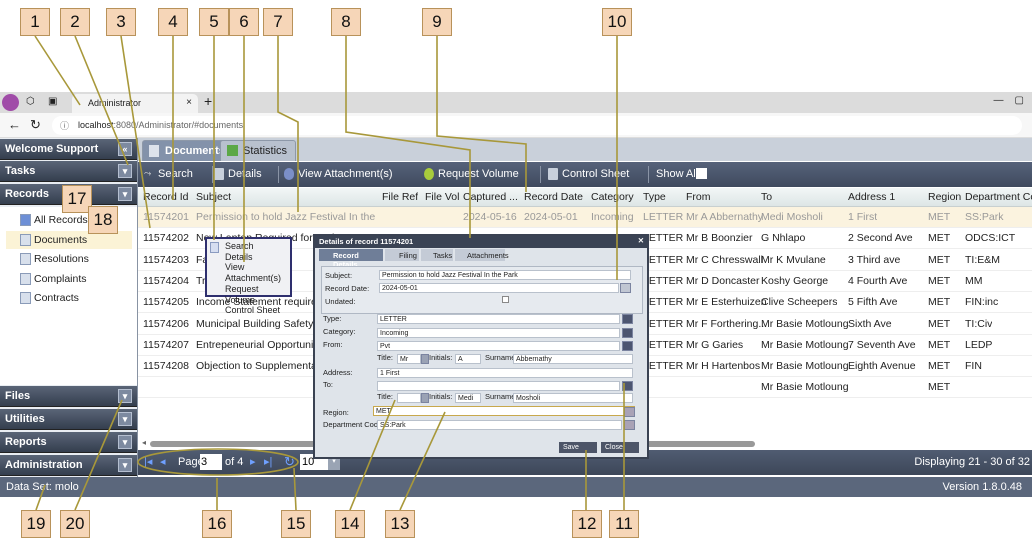  What do you see at coordinates (588, 174) in the screenshot?
I see `control-sheet-button: Control Sheet` at bounding box center [588, 174].